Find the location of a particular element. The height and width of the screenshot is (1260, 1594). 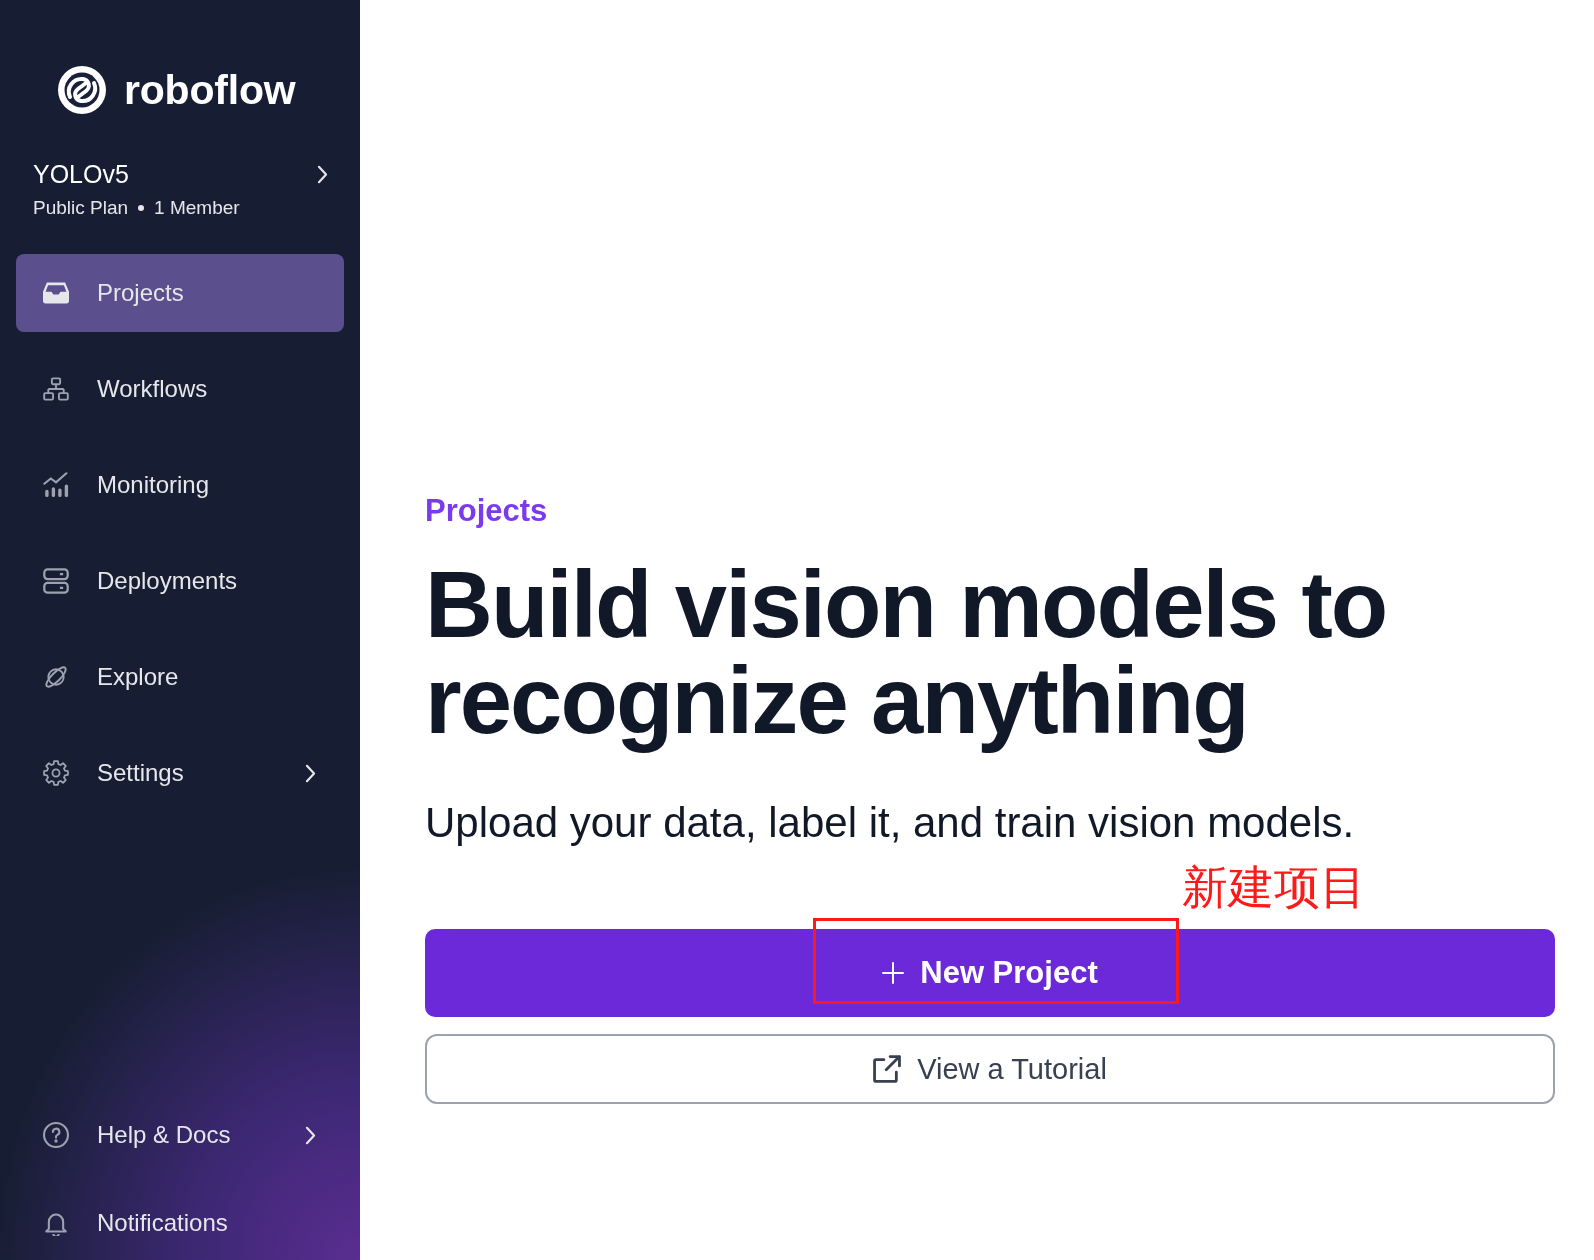

plus-icon is located at coordinates (893, 973).